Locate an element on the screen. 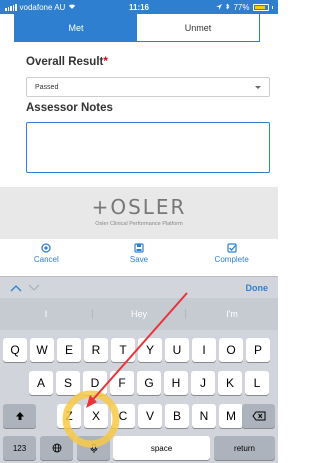  overall-result-label-text: Overall Result is located at coordinates (65, 62).